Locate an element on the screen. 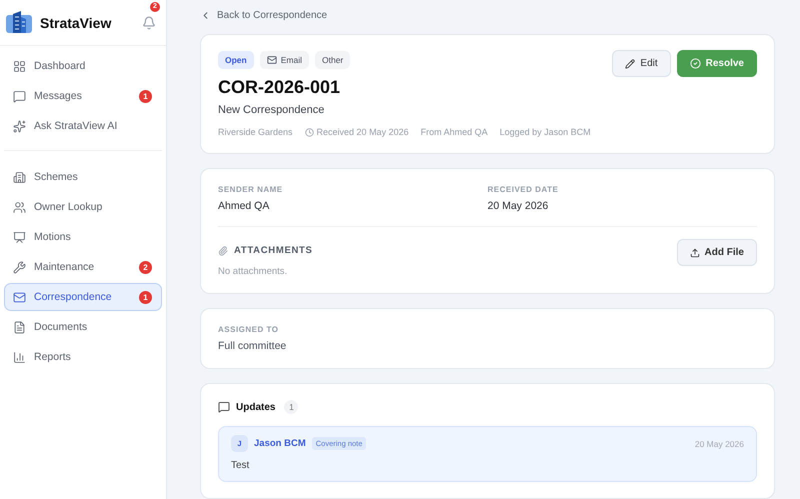 The image size is (800, 499). sidebar-item-label: Owner Lookup is located at coordinates (69, 207).